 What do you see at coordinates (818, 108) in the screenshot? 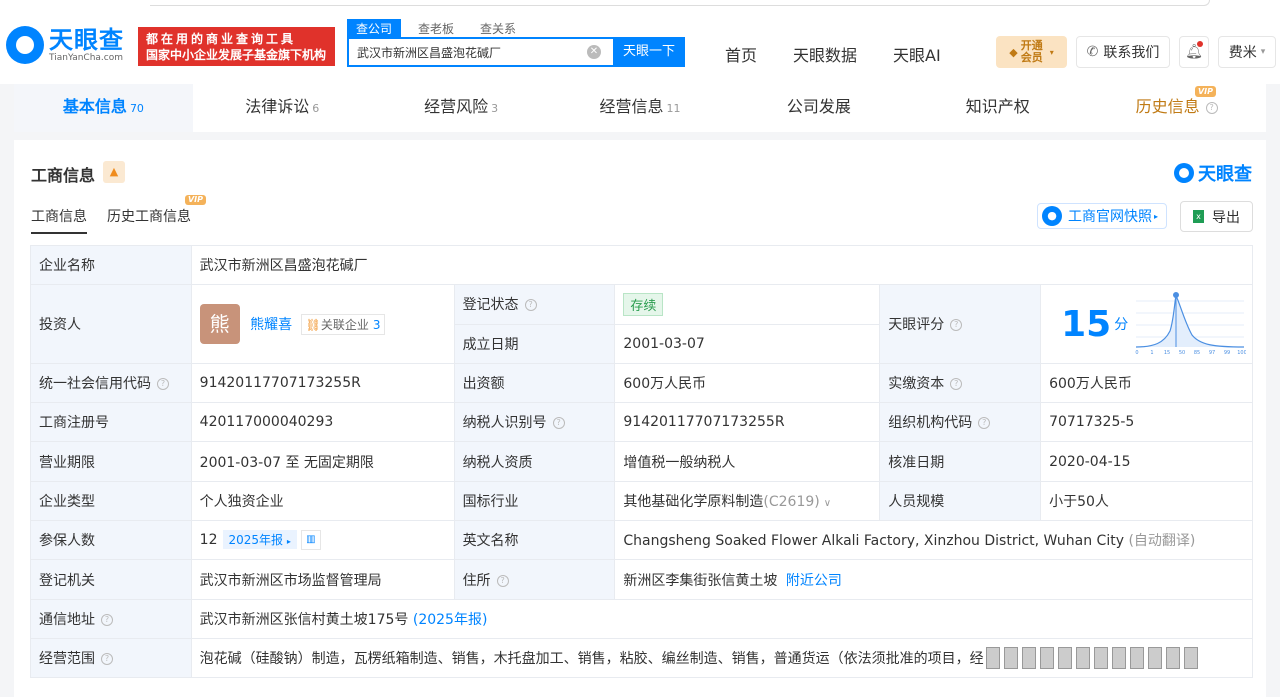
I see `tab-development: 公司发展` at bounding box center [818, 108].